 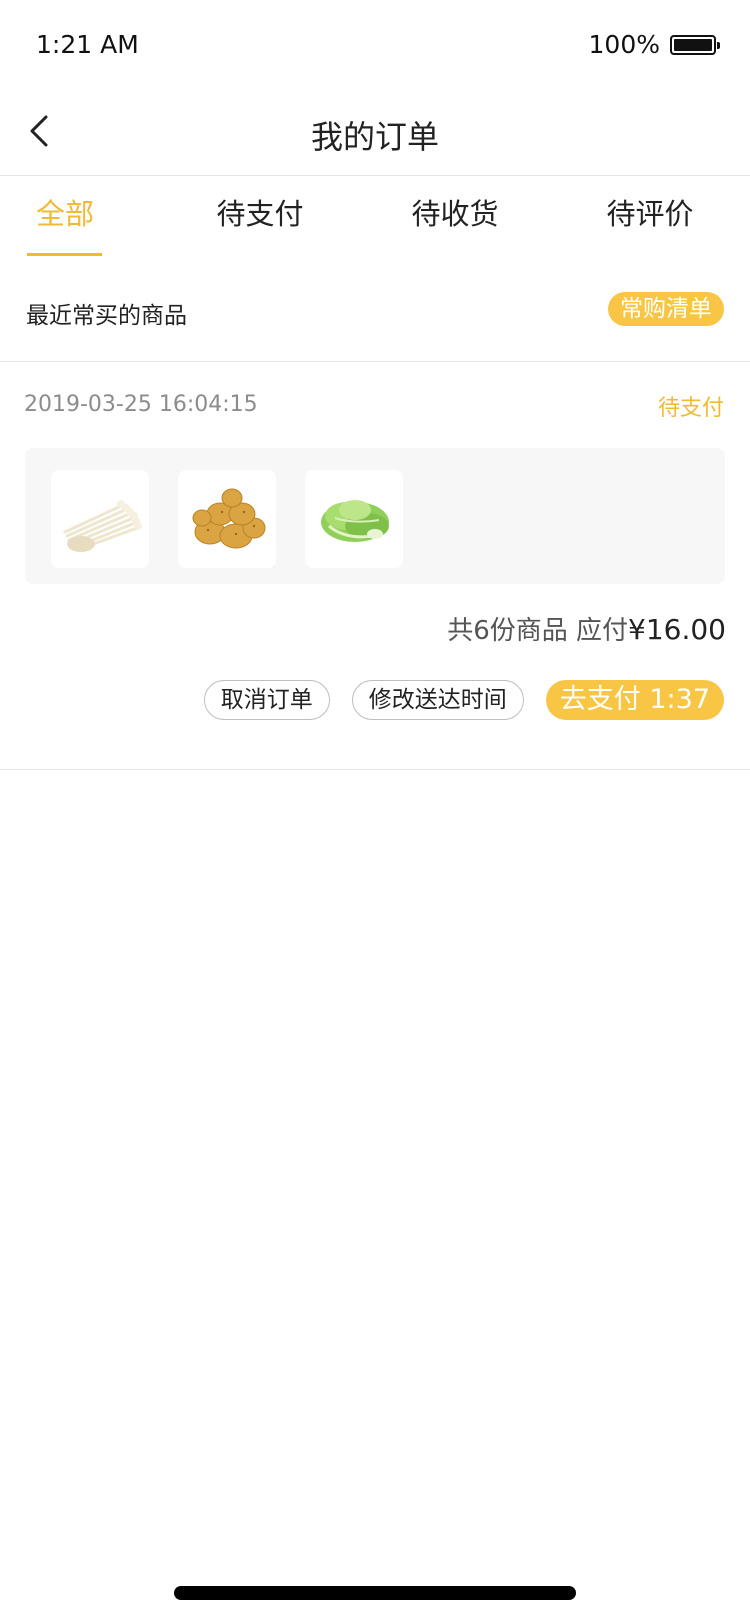 What do you see at coordinates (87, 44) in the screenshot?
I see `status-time: 1:21 AM` at bounding box center [87, 44].